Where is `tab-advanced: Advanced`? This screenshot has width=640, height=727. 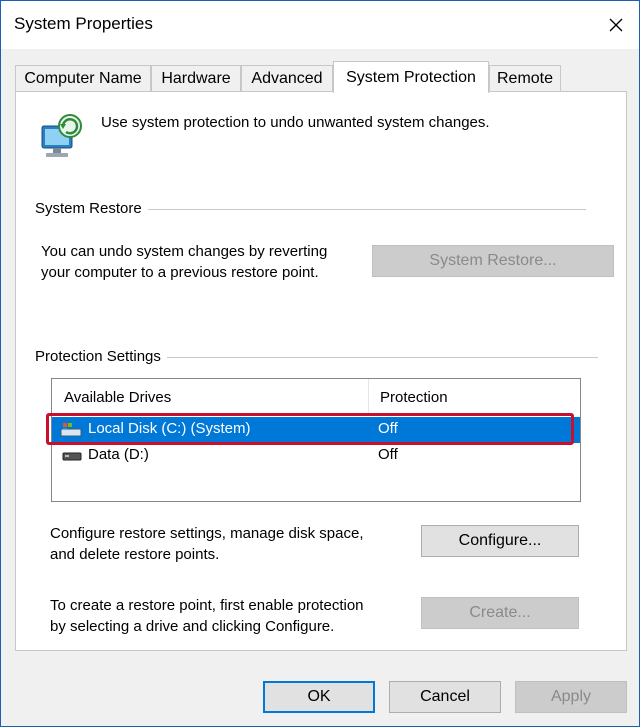
tab-advanced: Advanced is located at coordinates (287, 78).